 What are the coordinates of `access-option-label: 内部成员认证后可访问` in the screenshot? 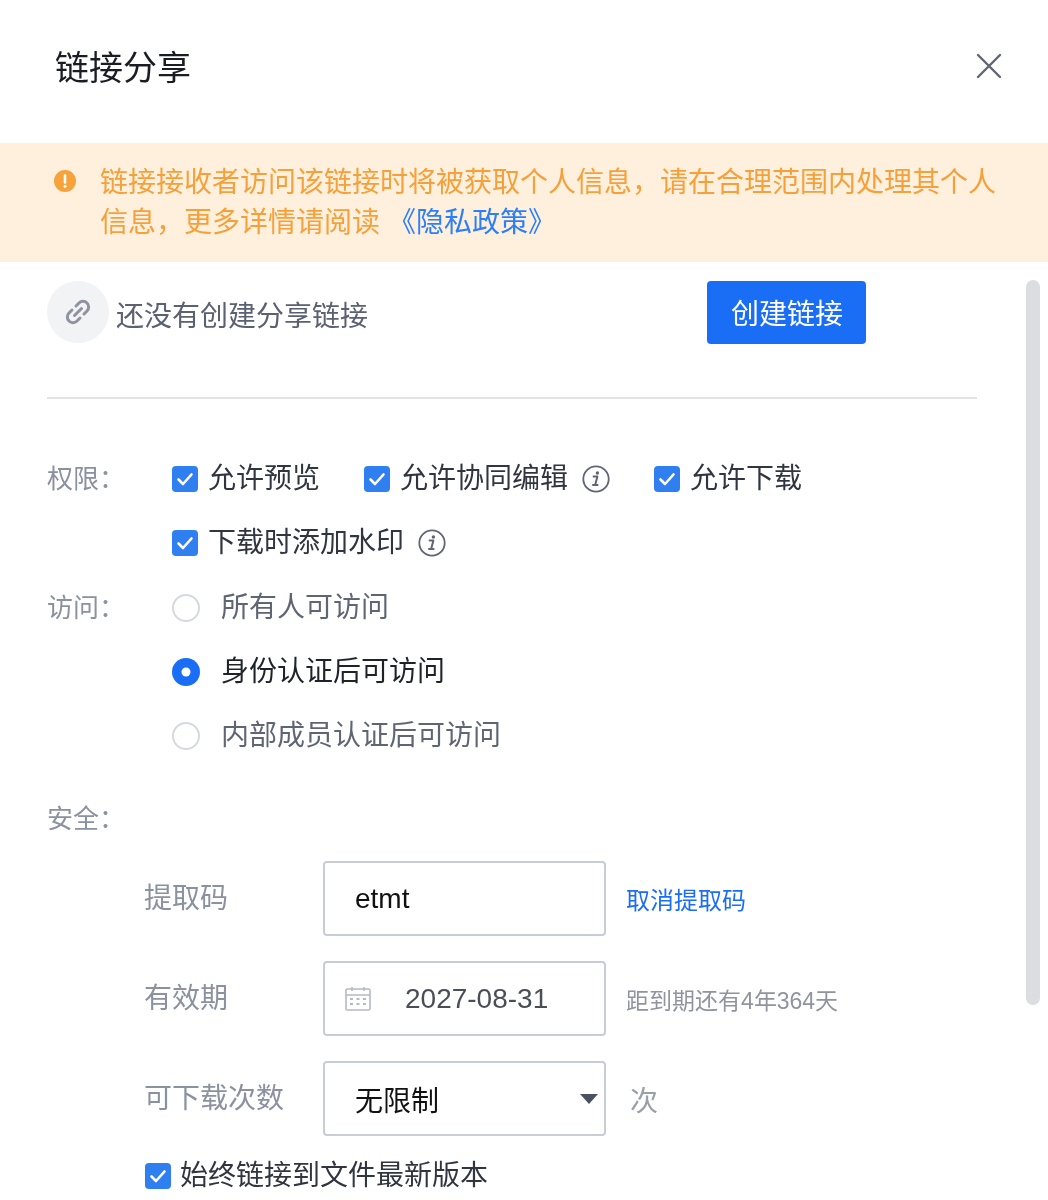 It's located at (361, 736).